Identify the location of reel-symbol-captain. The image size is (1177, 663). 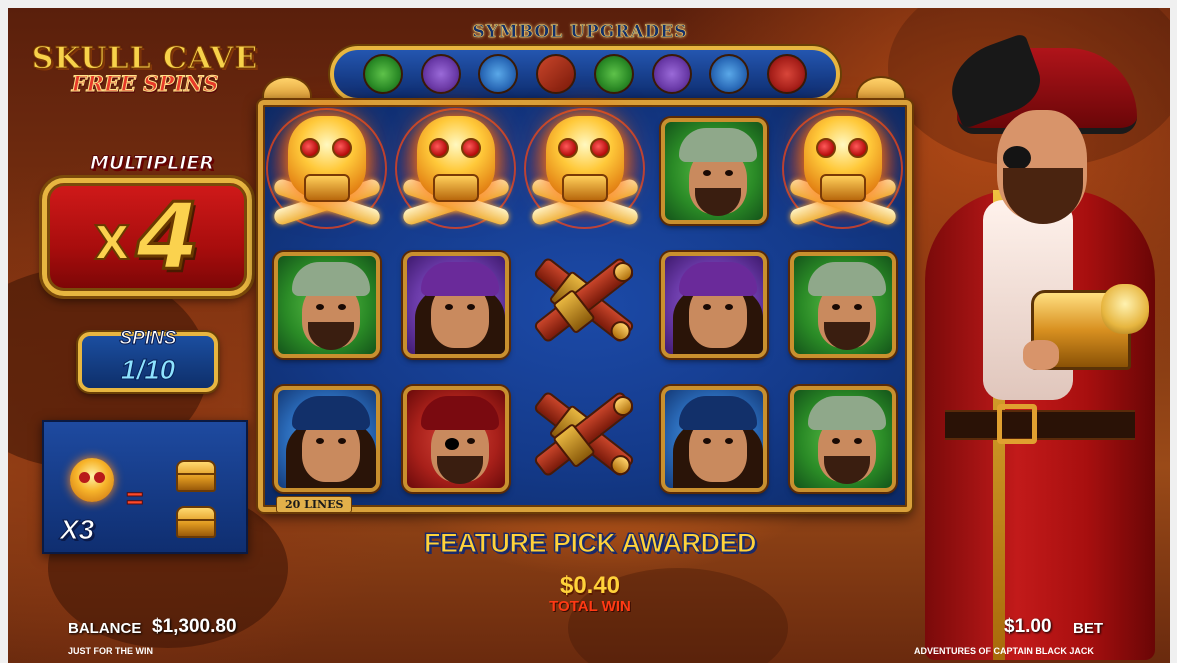
(455, 439).